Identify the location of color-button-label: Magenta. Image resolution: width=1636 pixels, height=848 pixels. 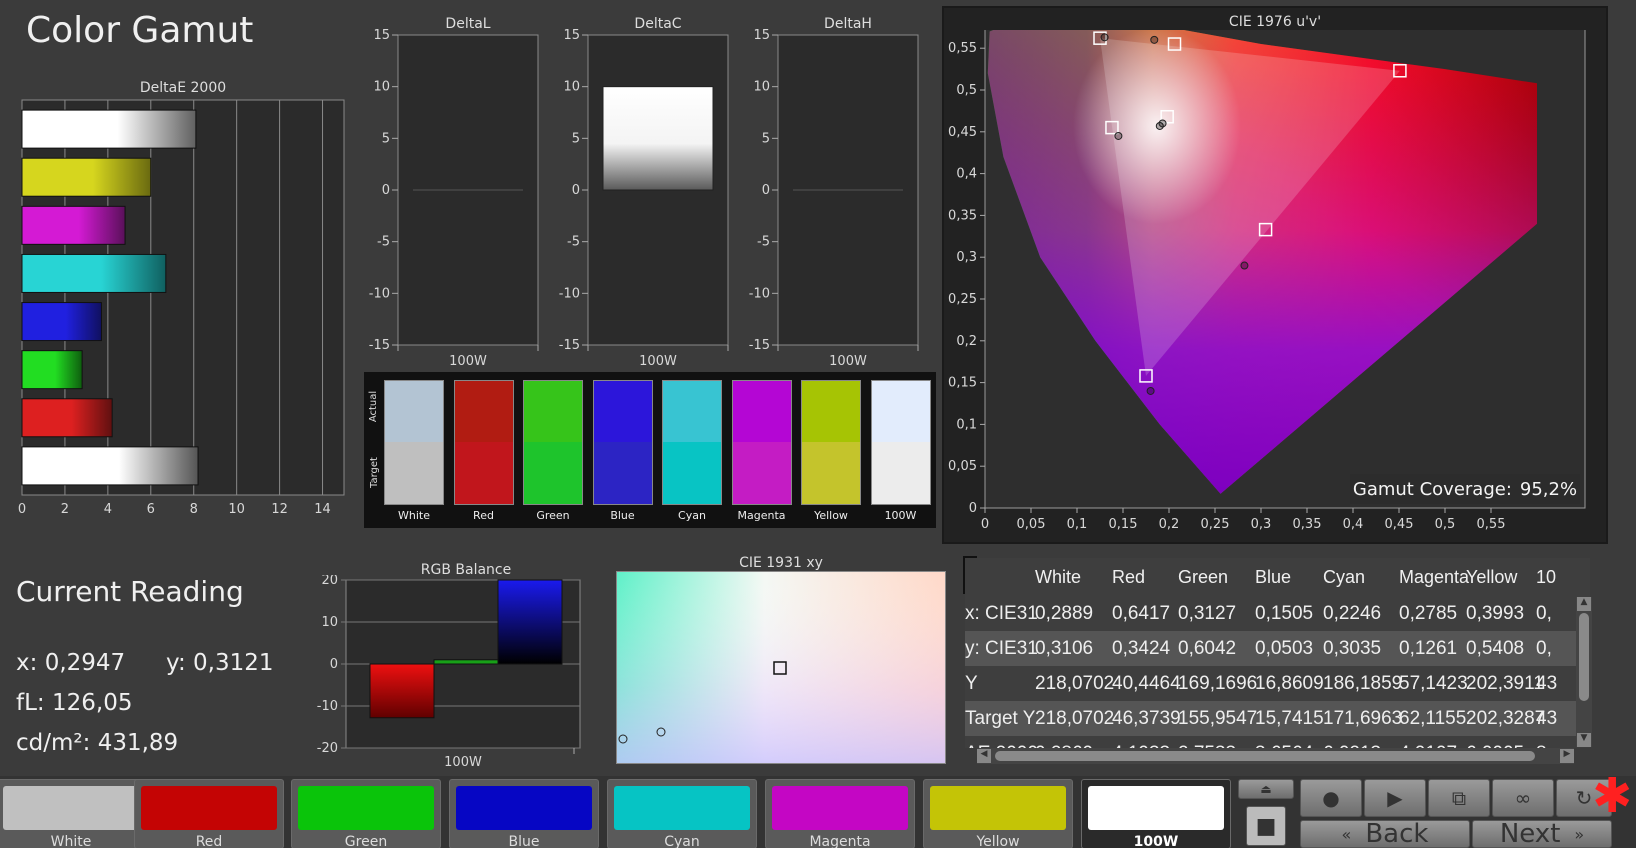
(840, 841).